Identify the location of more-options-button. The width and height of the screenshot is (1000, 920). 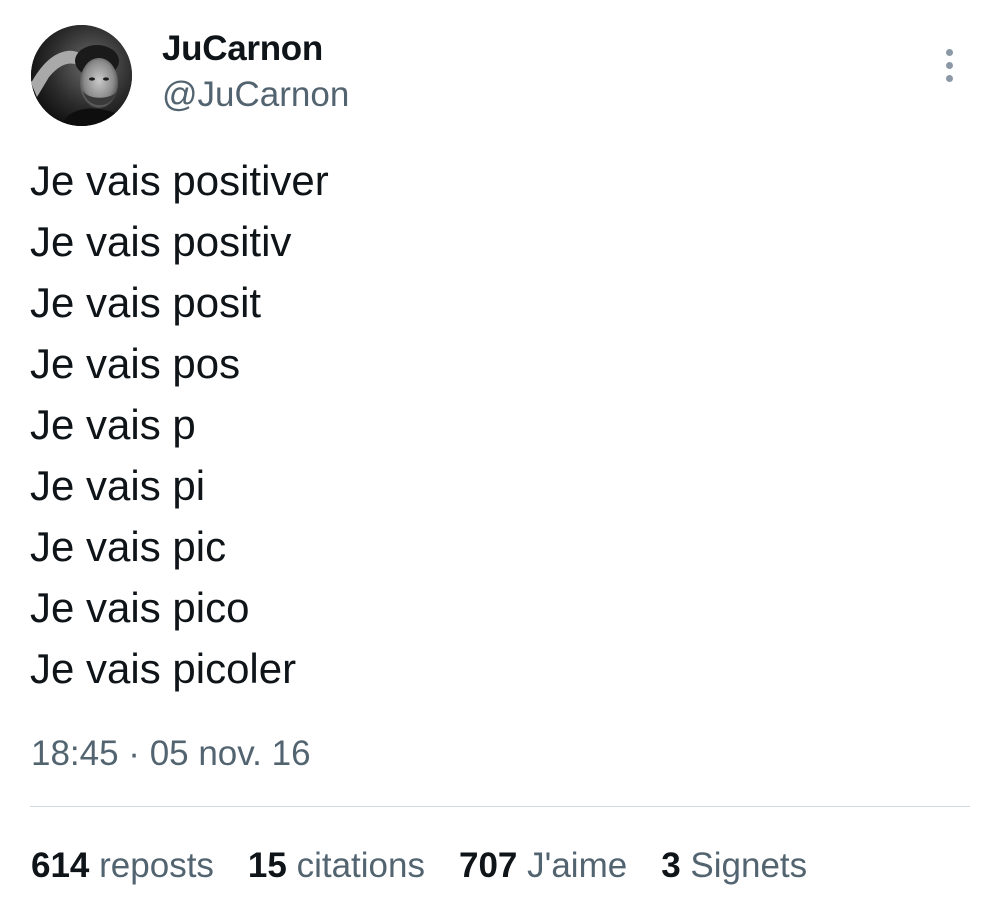
(949, 65).